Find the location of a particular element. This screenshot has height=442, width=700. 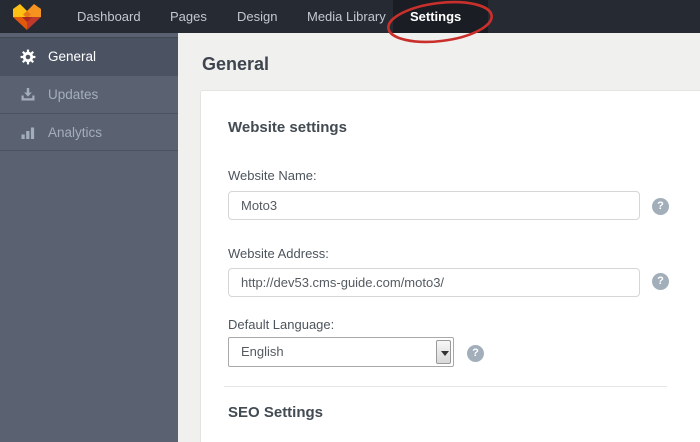

website-name-label: Website Name: is located at coordinates (272, 175).